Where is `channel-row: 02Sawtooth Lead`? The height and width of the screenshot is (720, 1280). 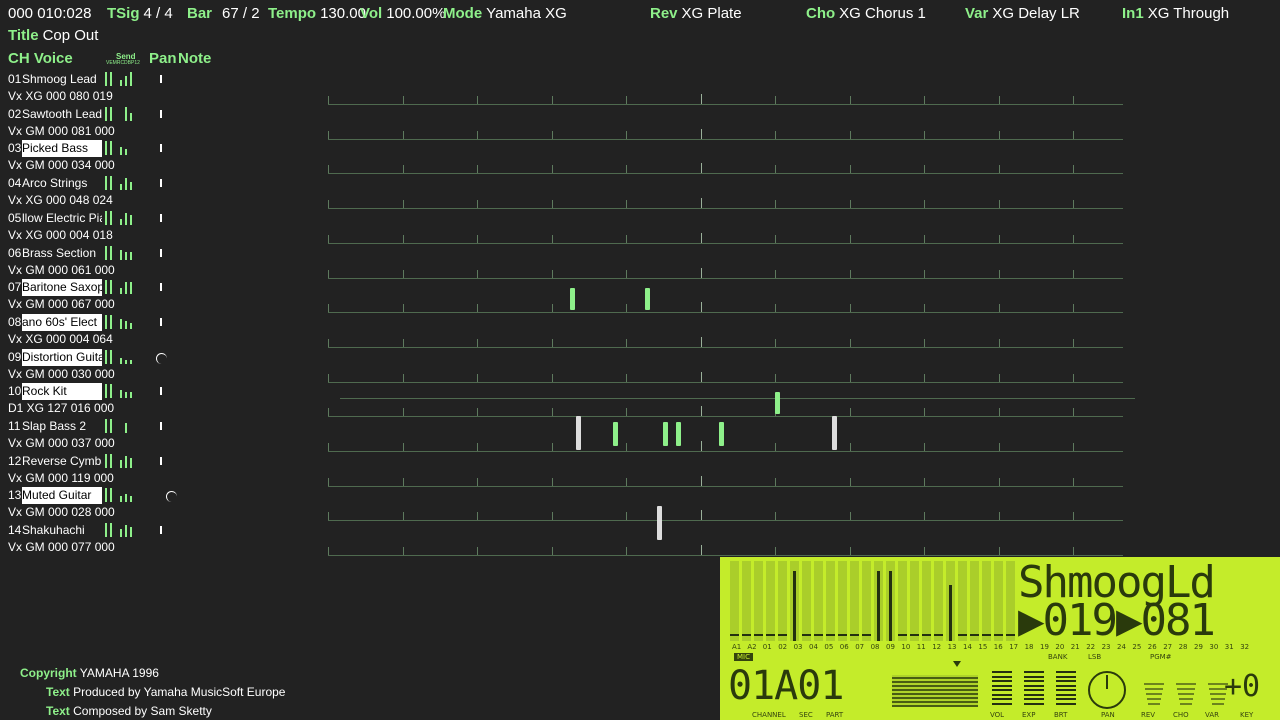
channel-row: 02Sawtooth Lead is located at coordinates (85, 114).